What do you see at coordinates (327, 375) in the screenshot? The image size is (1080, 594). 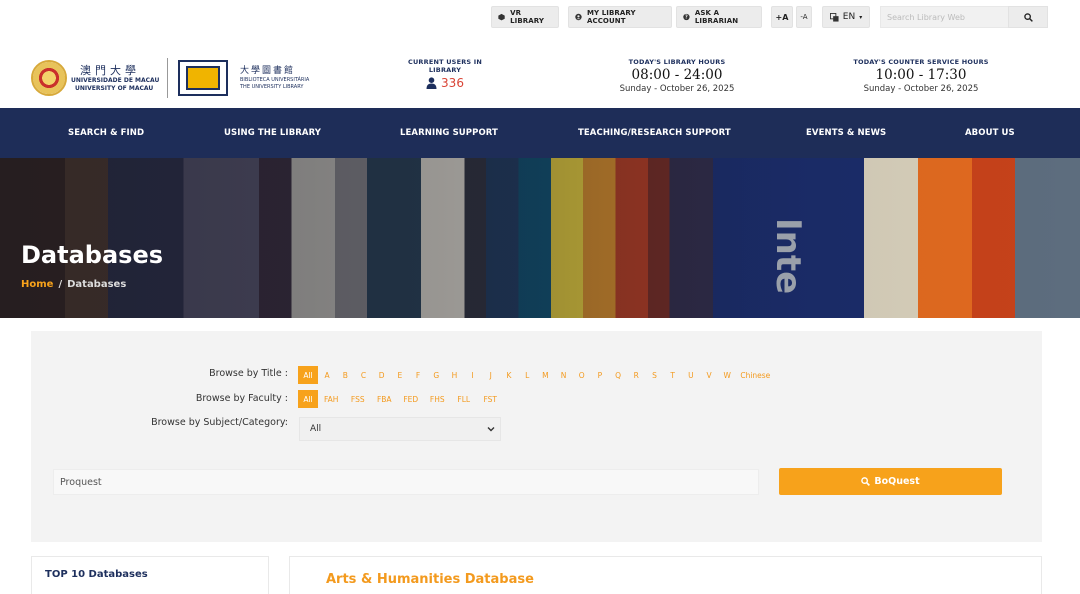 I see `title-letter-a: A` at bounding box center [327, 375].